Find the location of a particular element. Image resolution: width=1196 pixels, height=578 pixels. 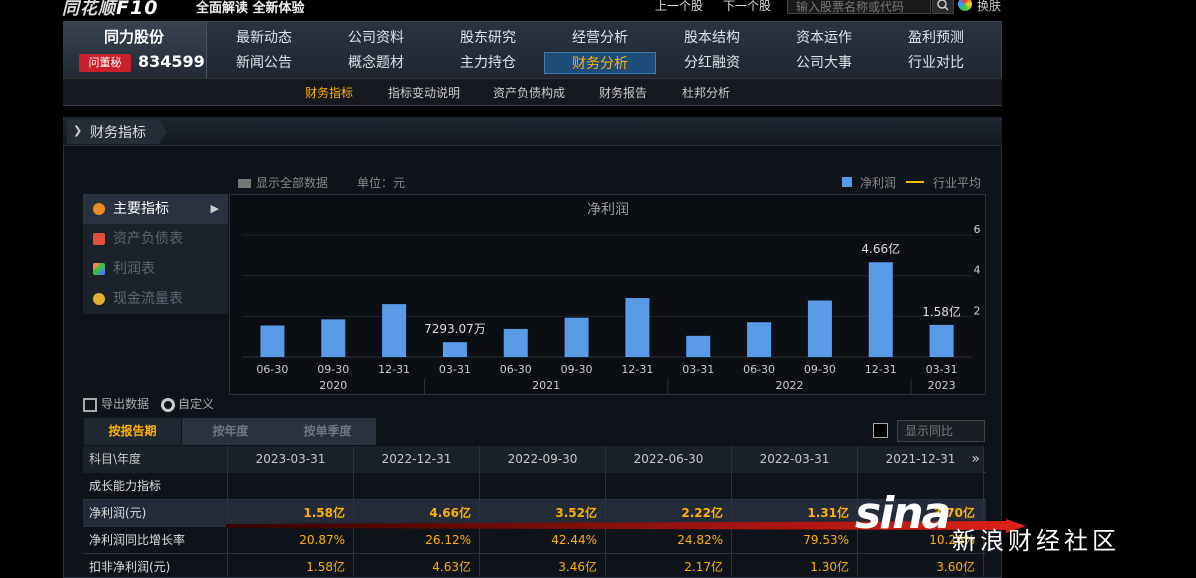

column-header: 2022-12-31 is located at coordinates (417, 459).